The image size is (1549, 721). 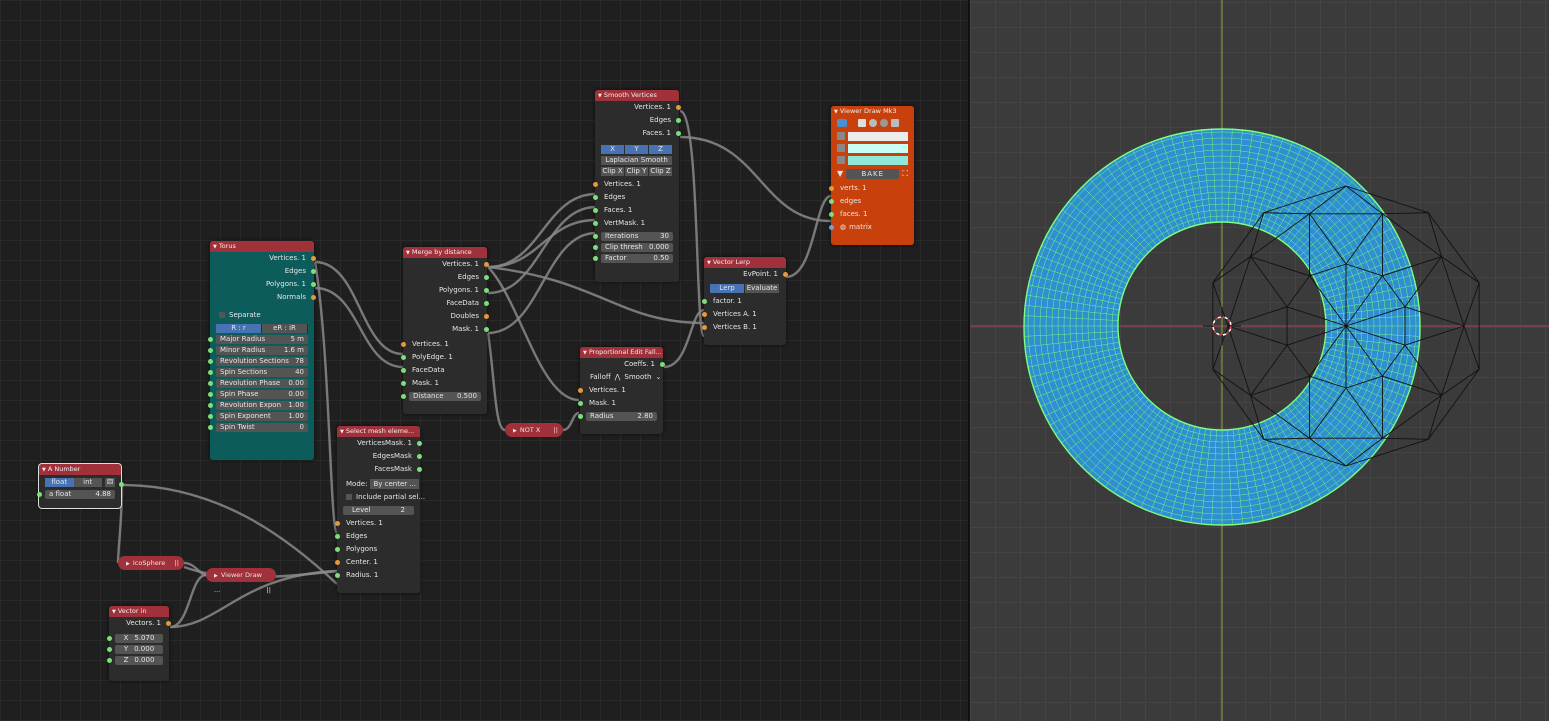 What do you see at coordinates (379, 443) in the screenshot?
I see `output-socket: VerticesMask. 1` at bounding box center [379, 443].